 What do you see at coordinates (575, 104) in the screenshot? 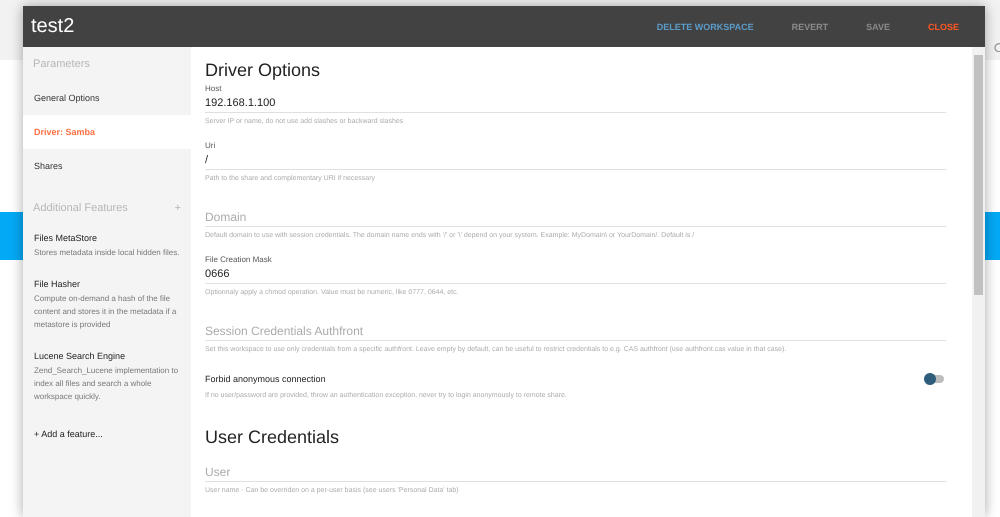
I see `text-field: 192.168.1.100` at bounding box center [575, 104].